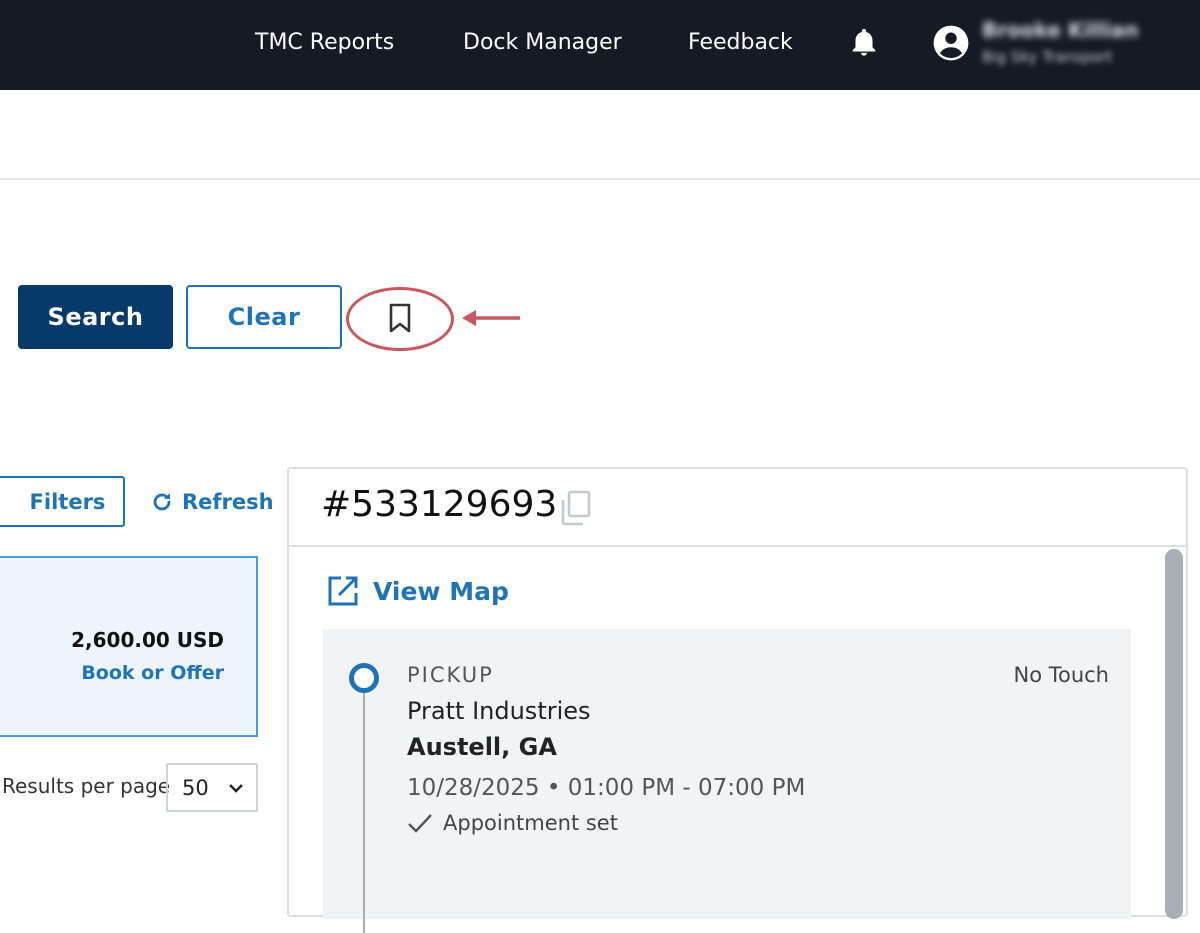  Describe the element at coordinates (95, 317) in the screenshot. I see `search-button: Search` at that location.